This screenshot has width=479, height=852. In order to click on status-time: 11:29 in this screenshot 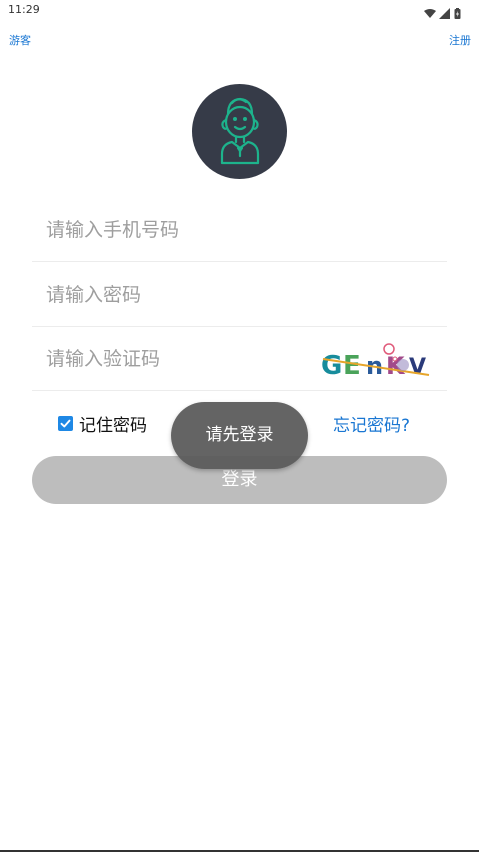, I will do `click(24, 9)`.